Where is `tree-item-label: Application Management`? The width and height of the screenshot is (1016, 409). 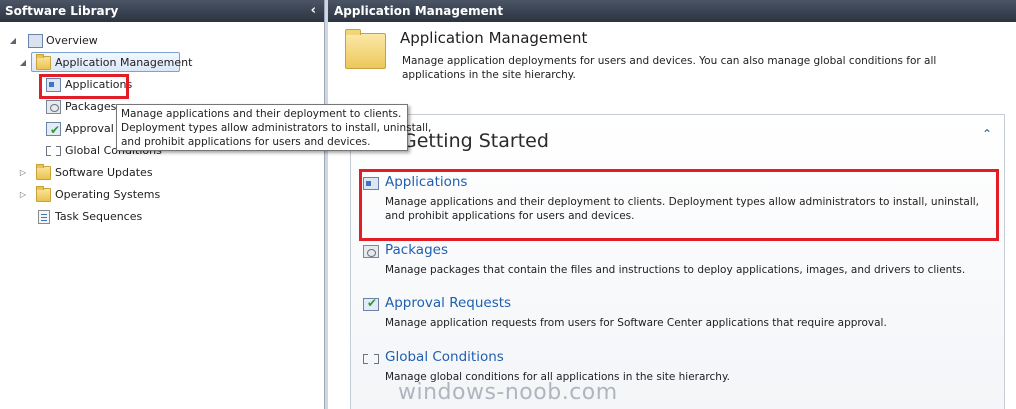 tree-item-label: Application Management is located at coordinates (124, 62).